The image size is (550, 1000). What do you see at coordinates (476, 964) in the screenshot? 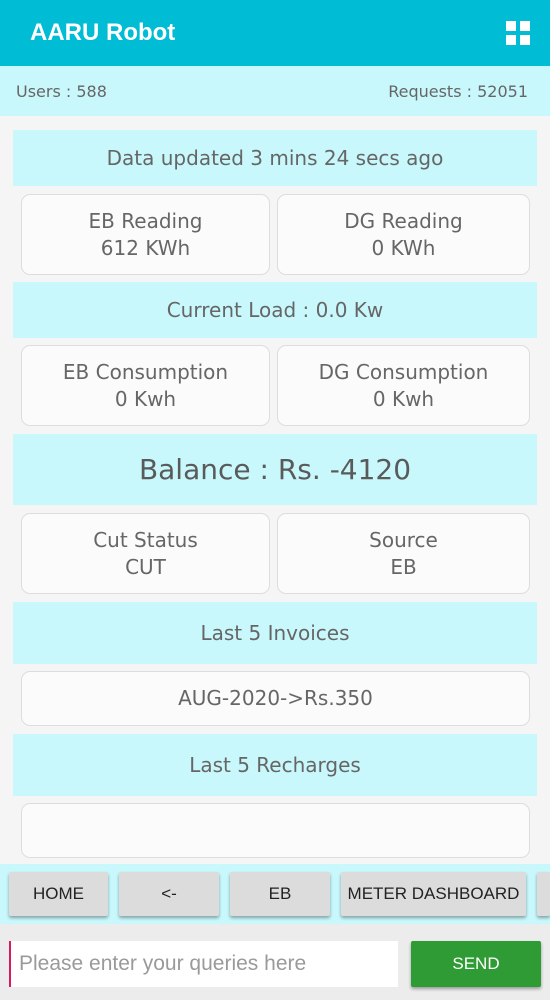
I see `send-button: SEND` at bounding box center [476, 964].